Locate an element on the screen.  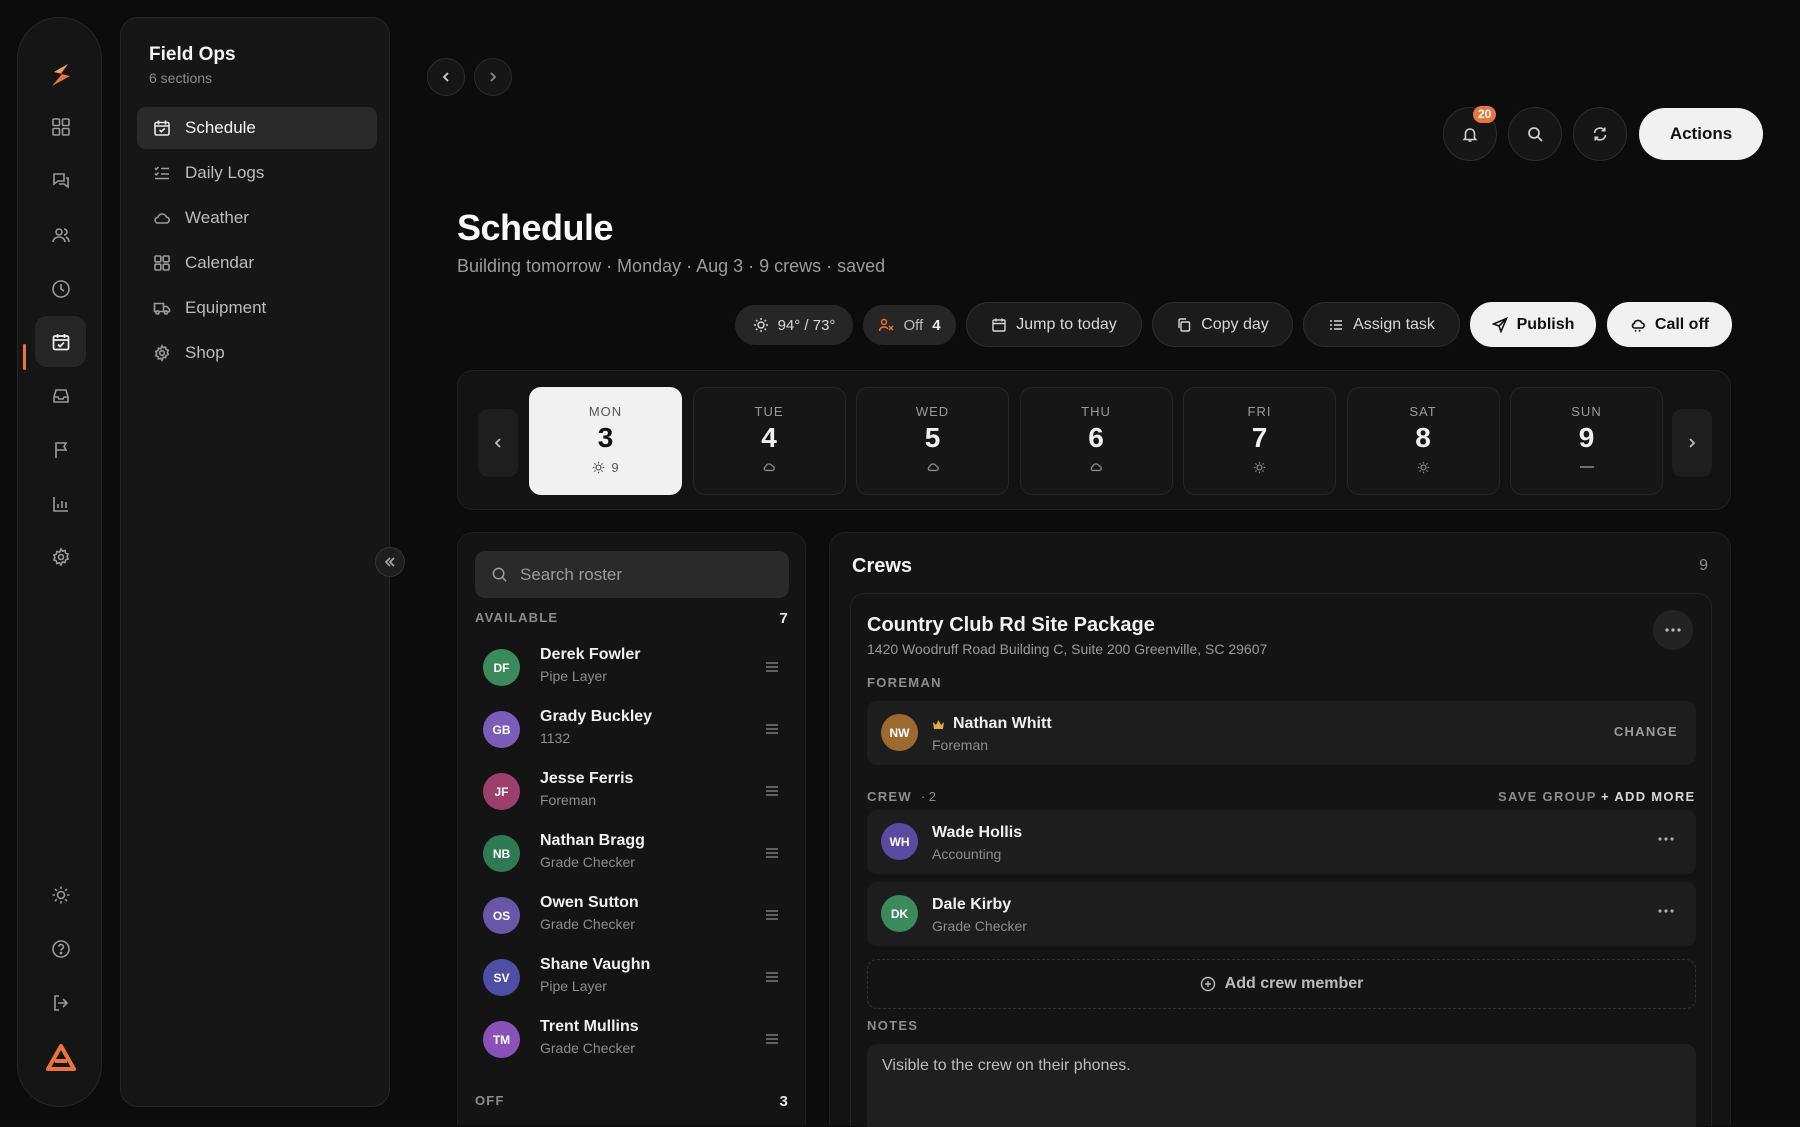
search-button is located at coordinates (1535, 134).